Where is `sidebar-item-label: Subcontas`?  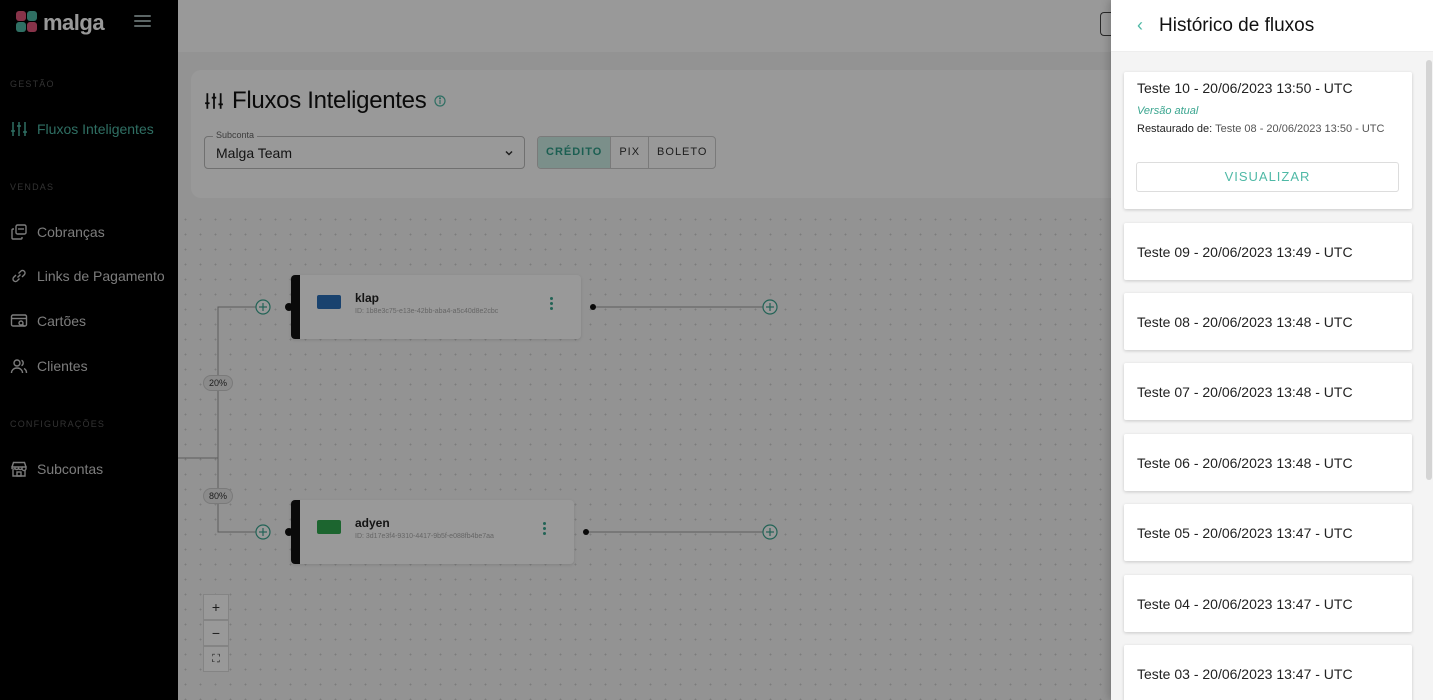 sidebar-item-label: Subcontas is located at coordinates (70, 469).